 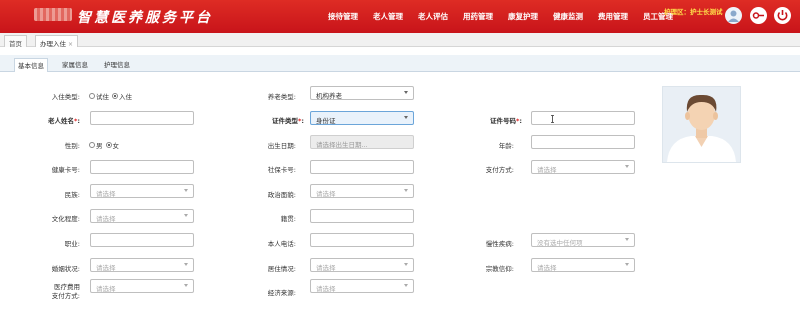 What do you see at coordinates (583, 265) in the screenshot?
I see `religion-select: 请选择` at bounding box center [583, 265].